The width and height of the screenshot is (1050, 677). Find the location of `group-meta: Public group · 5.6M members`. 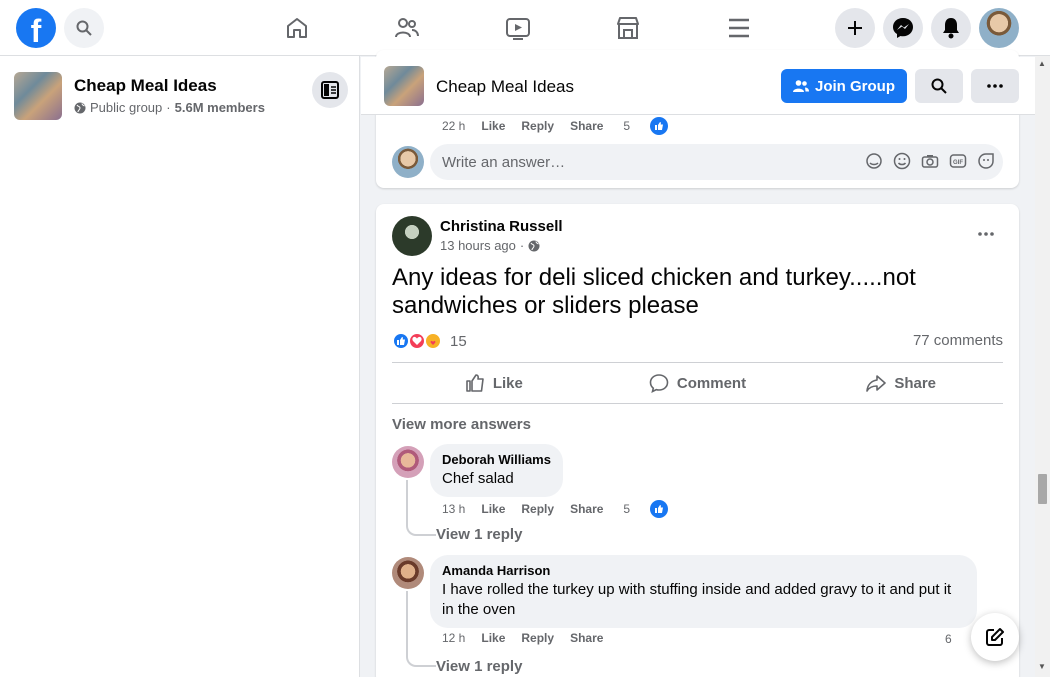

group-meta: Public group · 5.6M members is located at coordinates (169, 107).